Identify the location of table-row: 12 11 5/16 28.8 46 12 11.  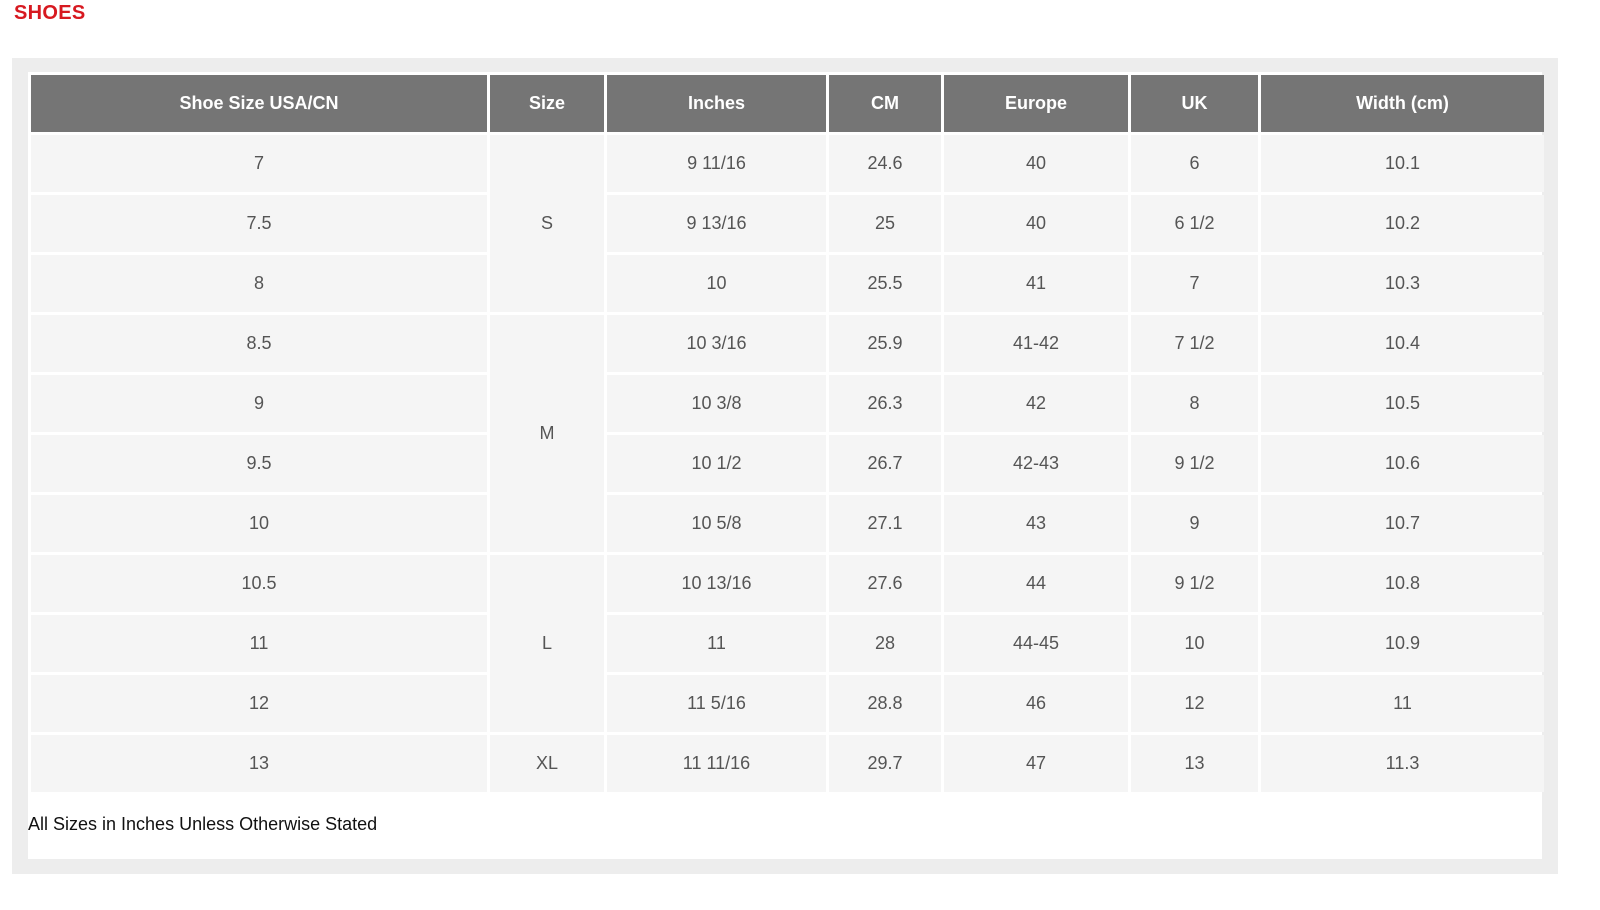
(787, 703).